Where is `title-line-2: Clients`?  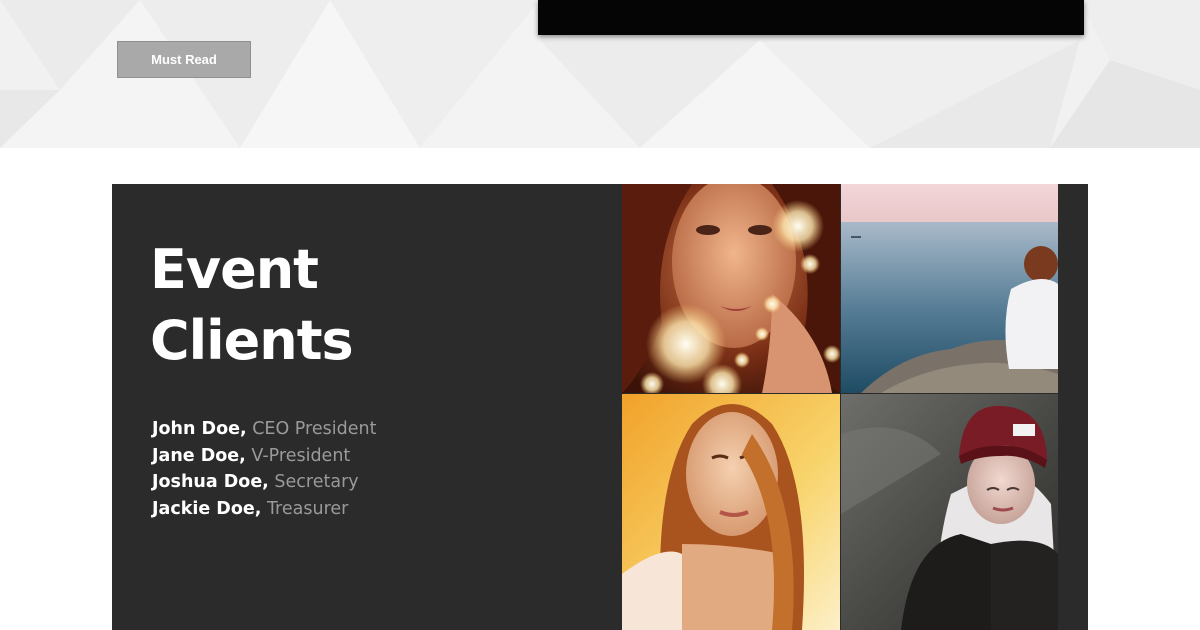
title-line-2: Clients is located at coordinates (252, 340).